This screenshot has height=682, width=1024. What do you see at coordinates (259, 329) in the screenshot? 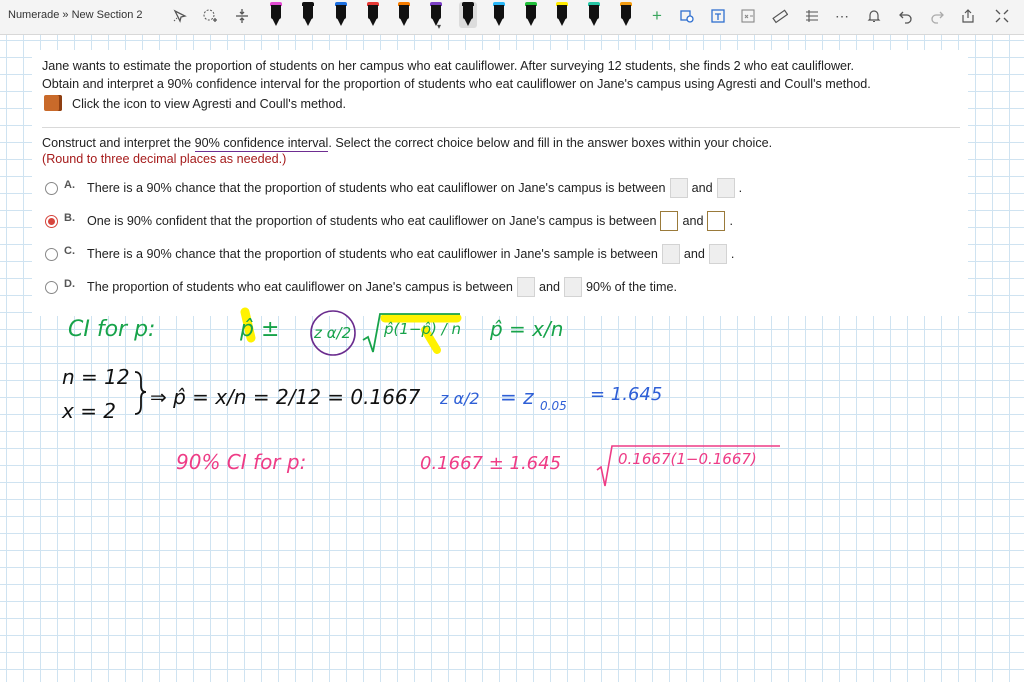
I see `phat-pm: p̂ ±` at bounding box center [259, 329].